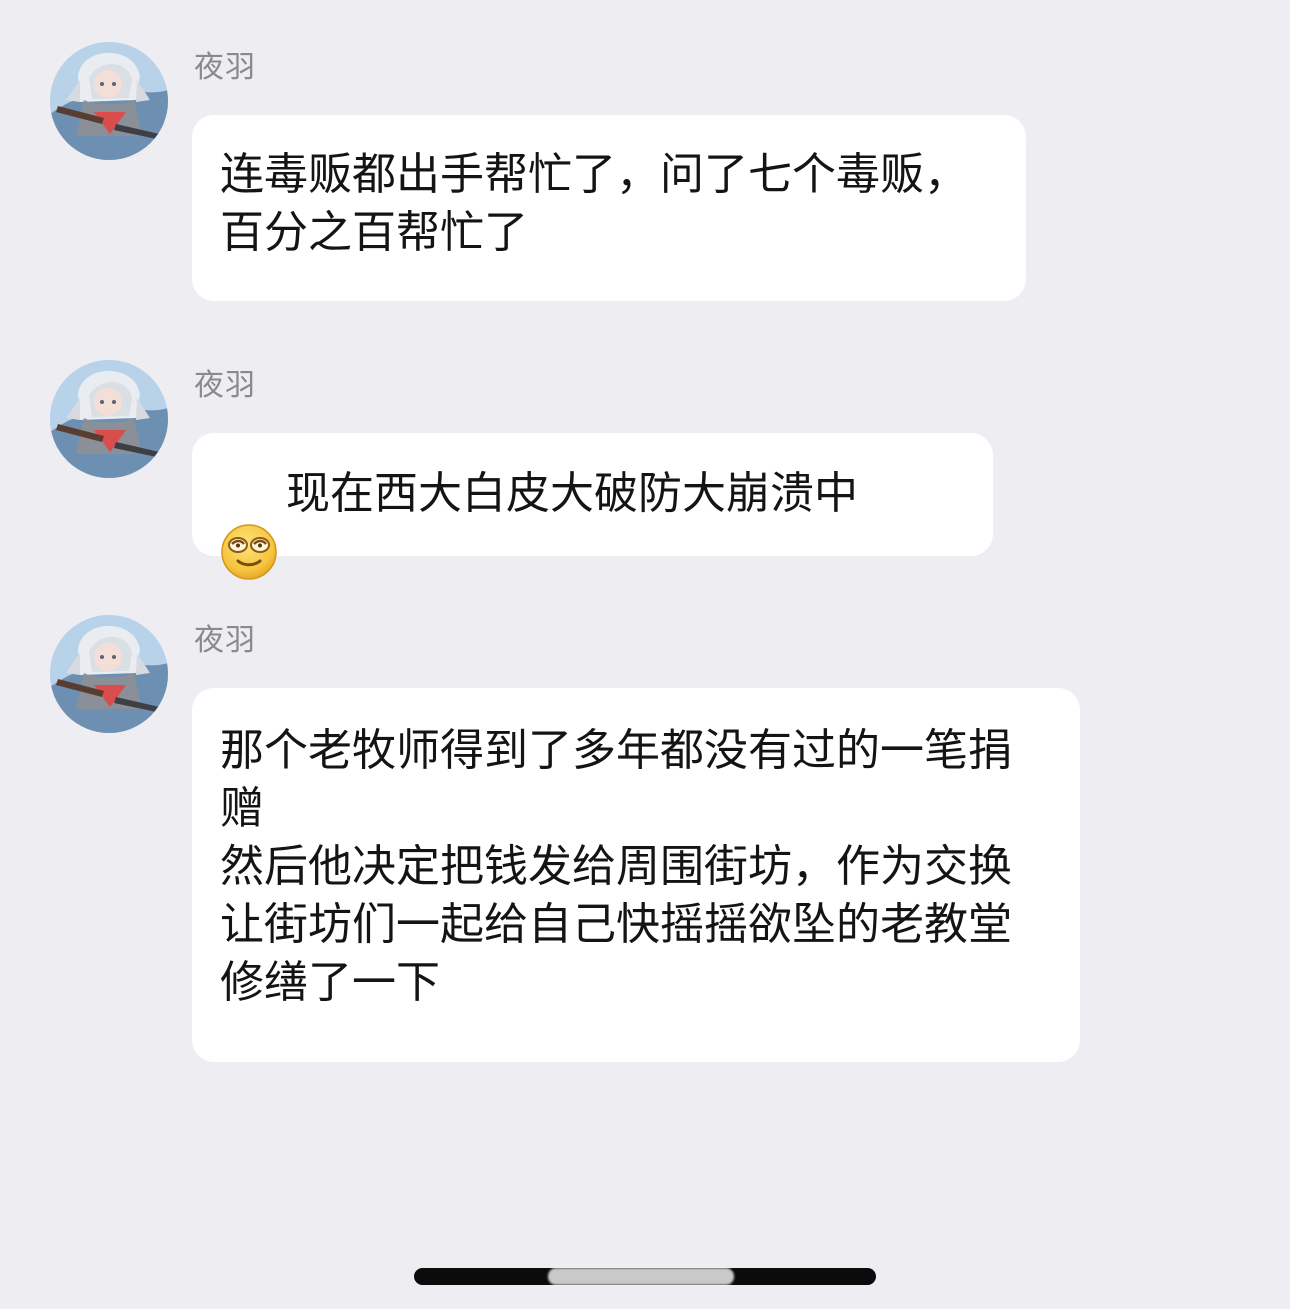 The width and height of the screenshot is (1290, 1309). I want to click on watermark-overlay, so click(641, 1276).